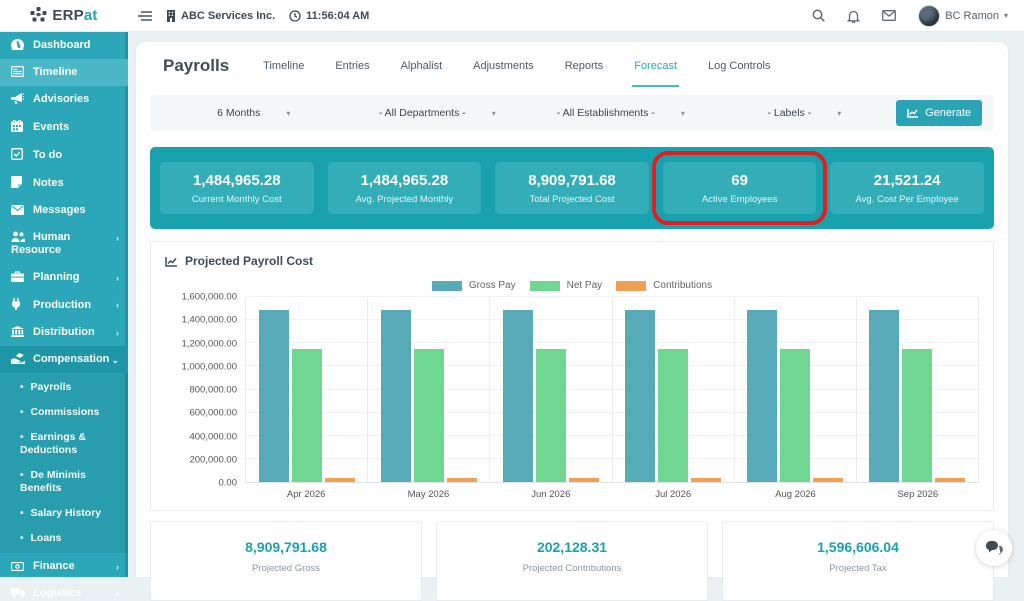 The image size is (1024, 601). Describe the element at coordinates (254, 113) in the screenshot. I see `period-select: 6 Months▾` at that location.